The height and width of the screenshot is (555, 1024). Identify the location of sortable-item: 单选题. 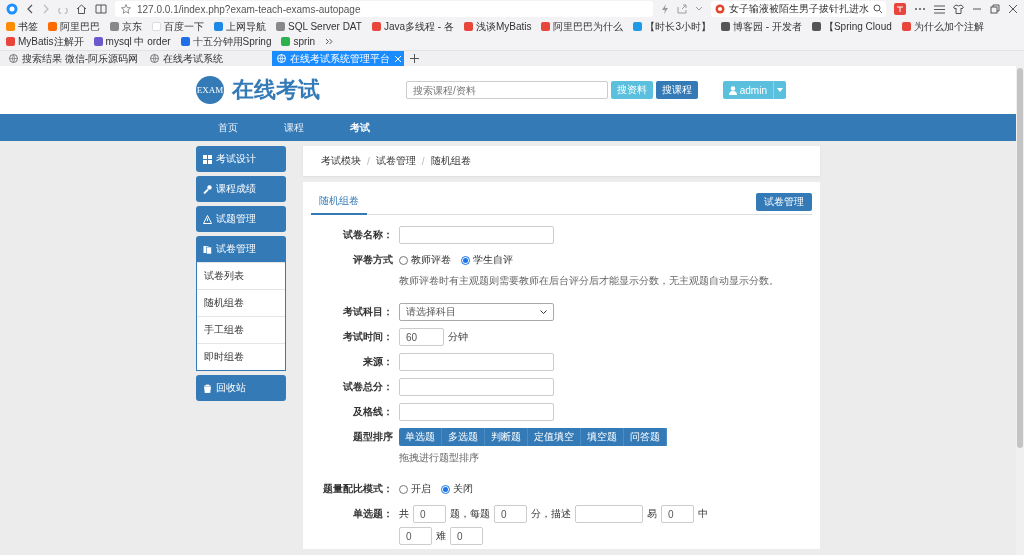
(420, 437).